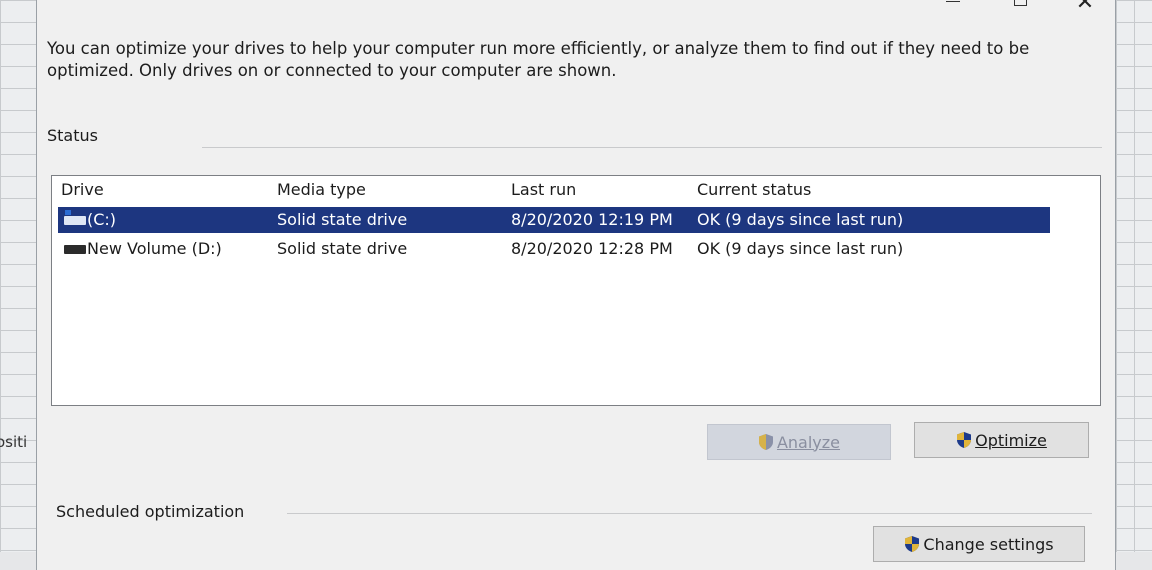 The height and width of the screenshot is (570, 1152). I want to click on analyze-button: Analyze, so click(799, 442).